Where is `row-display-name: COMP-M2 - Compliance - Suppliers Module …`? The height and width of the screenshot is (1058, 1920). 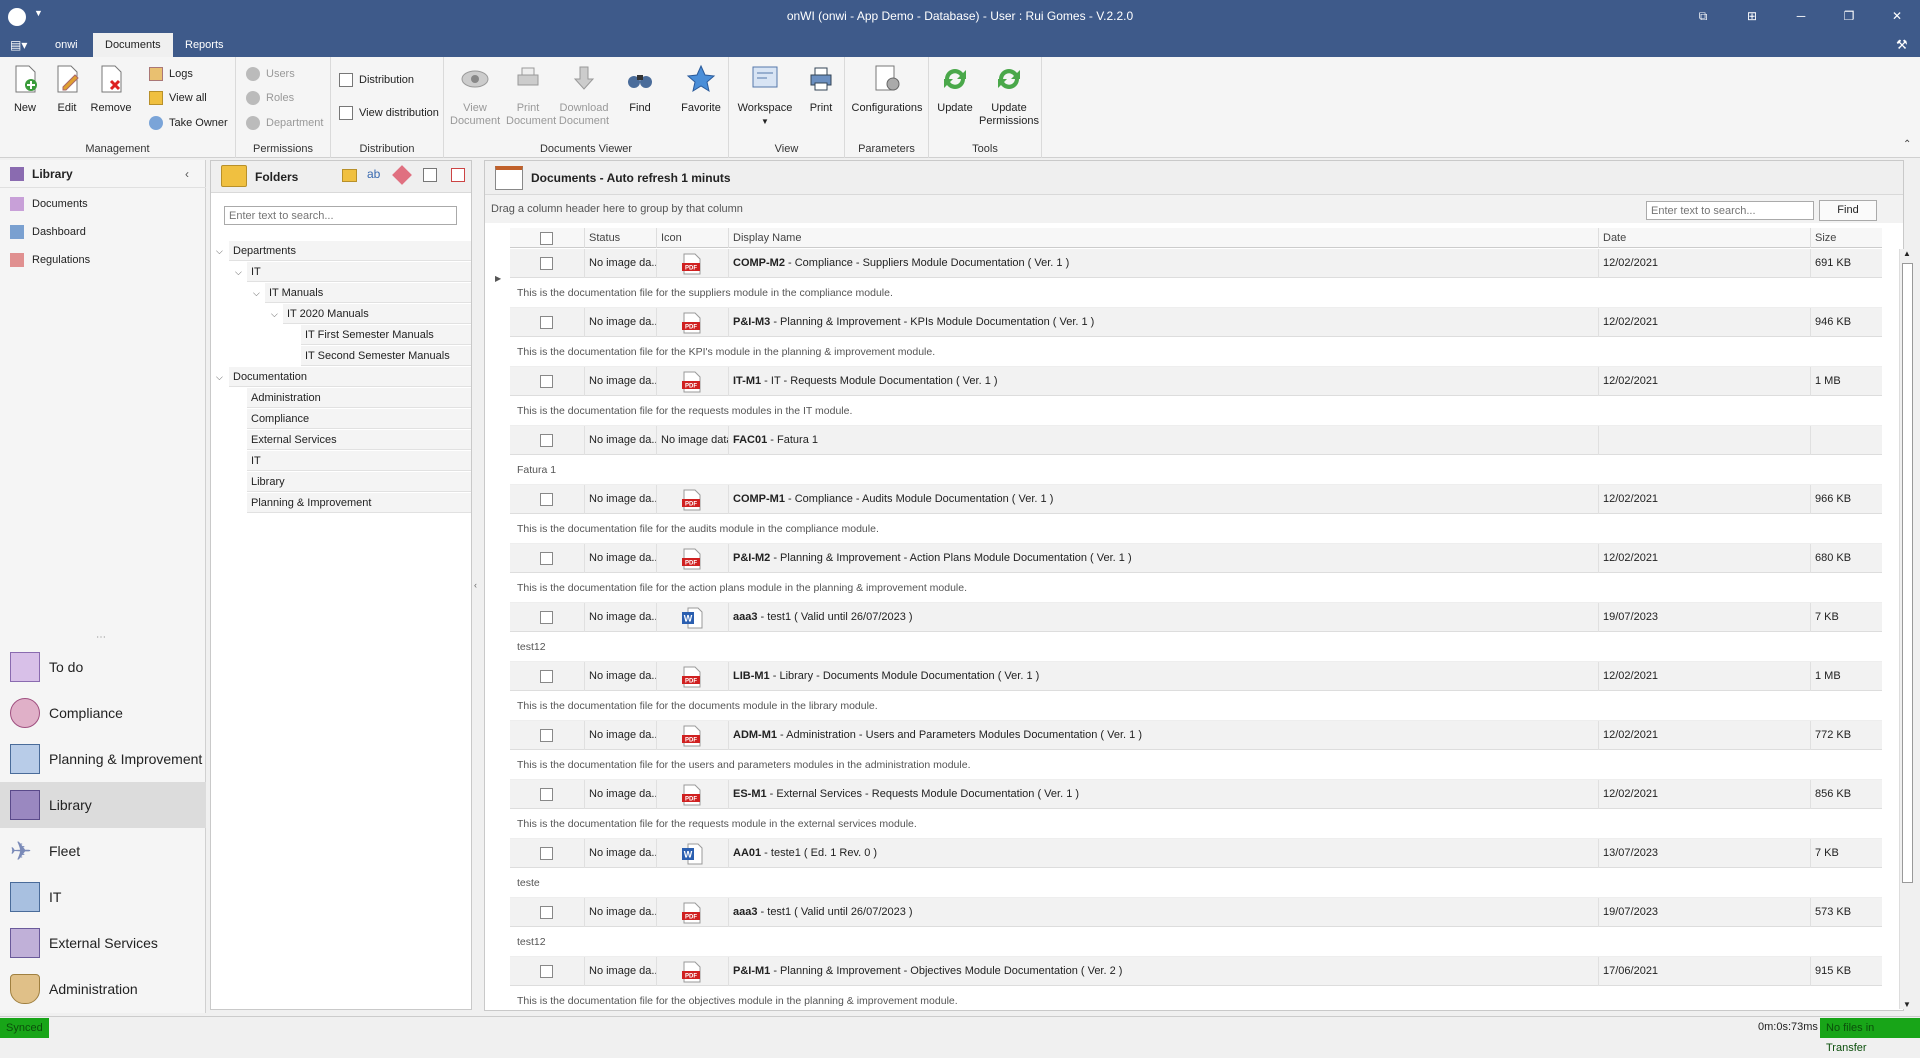
row-display-name: COMP-M2 - Compliance - Suppliers Module … is located at coordinates (1163, 263).